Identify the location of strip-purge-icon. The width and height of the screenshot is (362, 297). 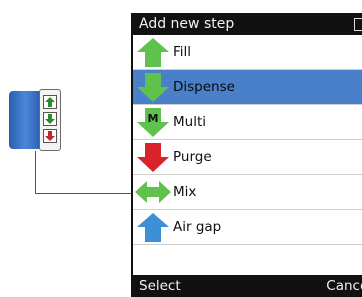
(50, 136).